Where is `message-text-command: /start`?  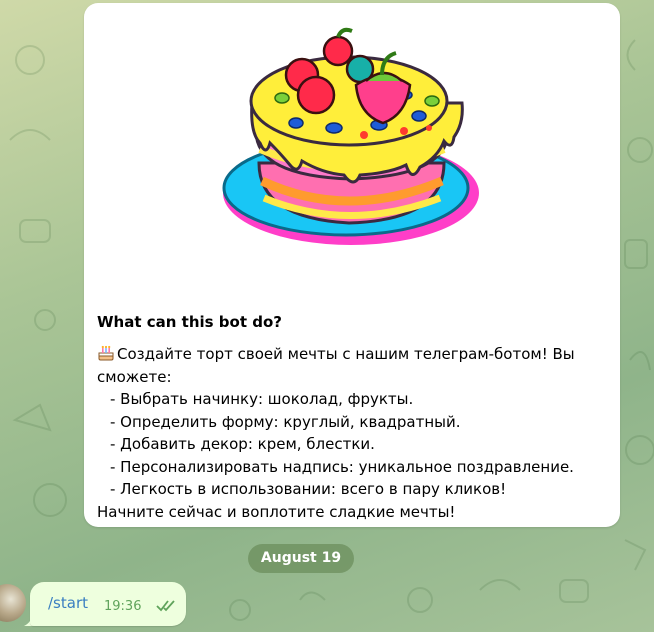
message-text-command: /start is located at coordinates (68, 603).